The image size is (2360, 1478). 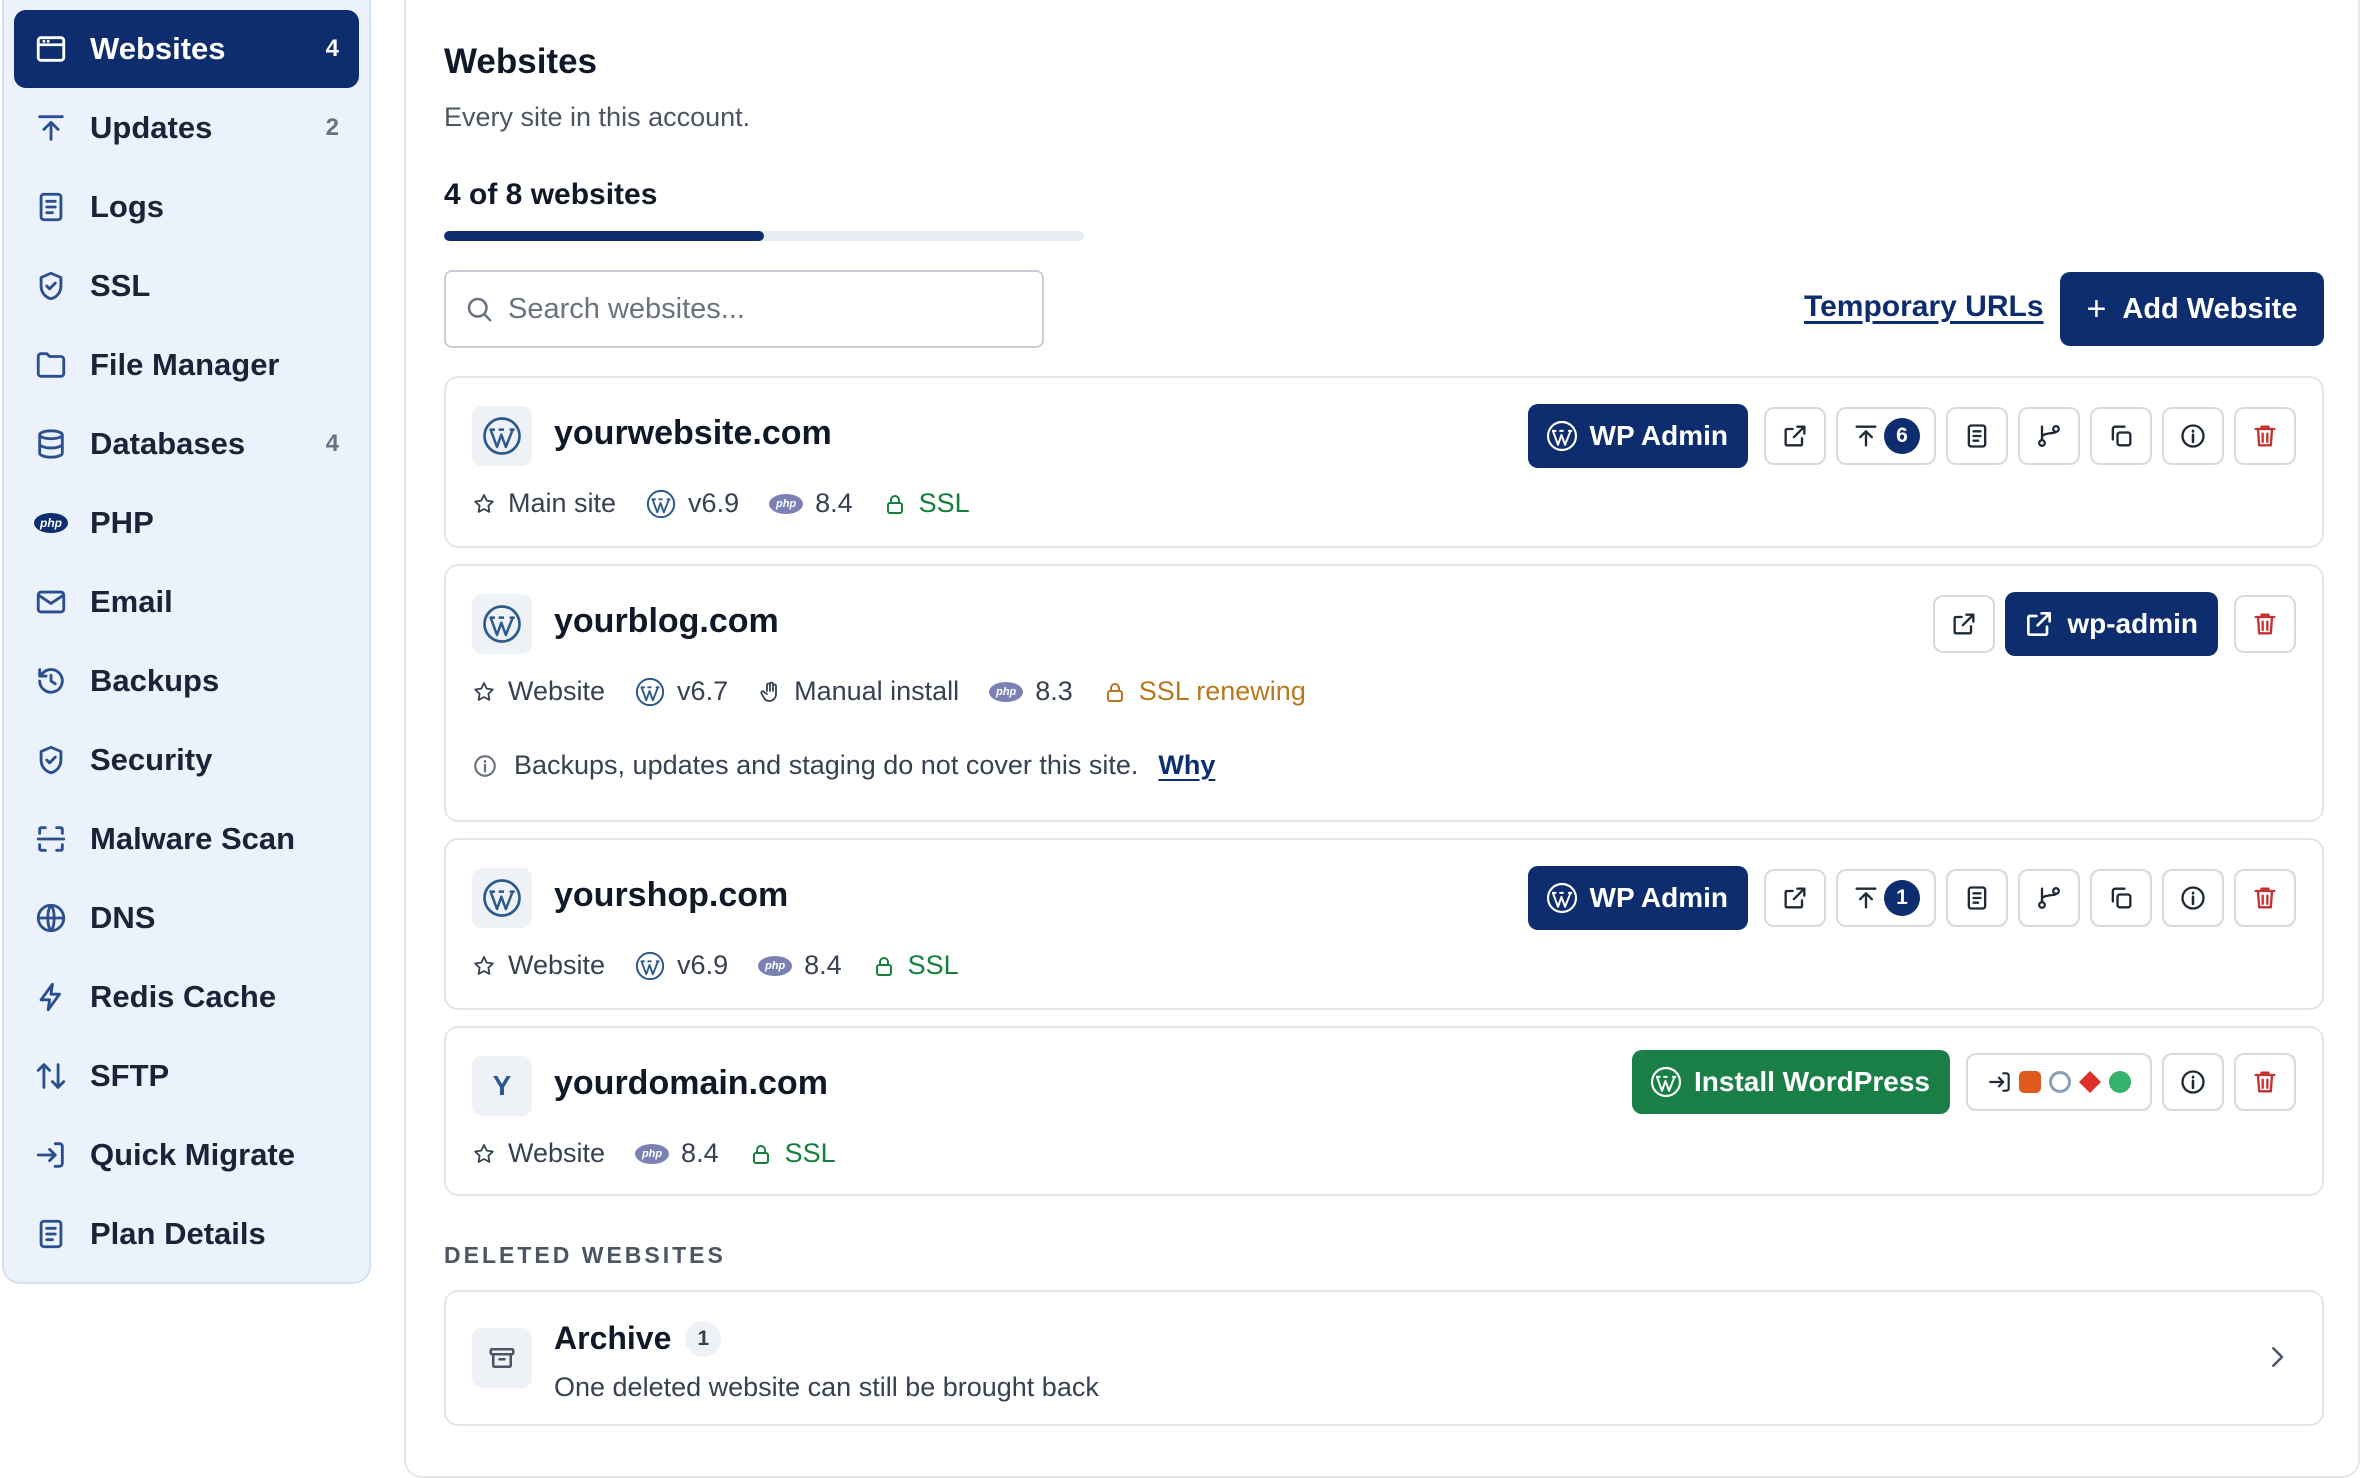 I want to click on site-name: yourdomain.com, so click(x=691, y=1083).